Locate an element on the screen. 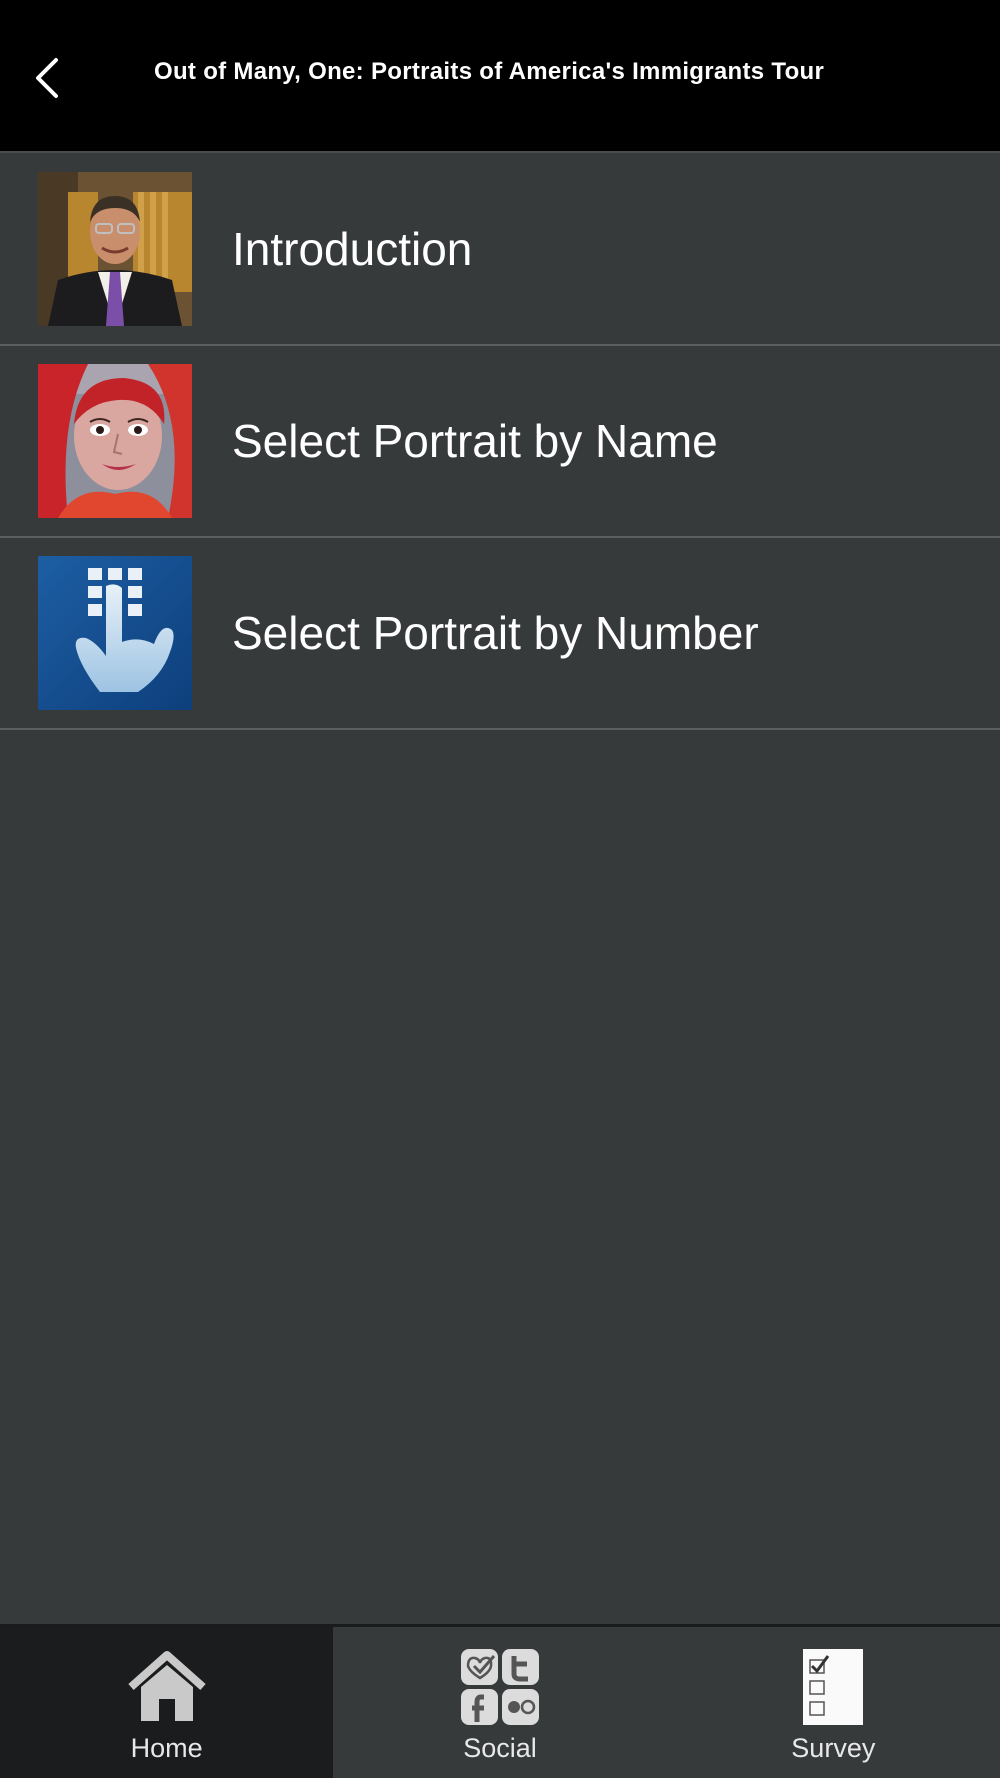  tab-home: Home is located at coordinates (167, 1702).